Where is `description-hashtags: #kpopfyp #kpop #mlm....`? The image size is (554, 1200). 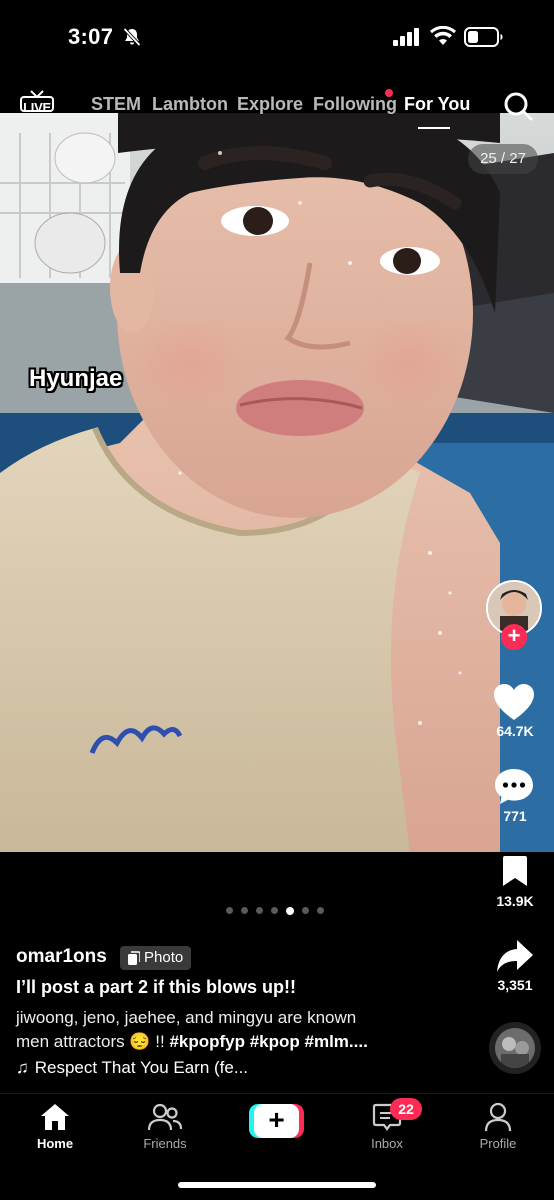 description-hashtags: #kpopfyp #kpop #mlm.... is located at coordinates (268, 1041).